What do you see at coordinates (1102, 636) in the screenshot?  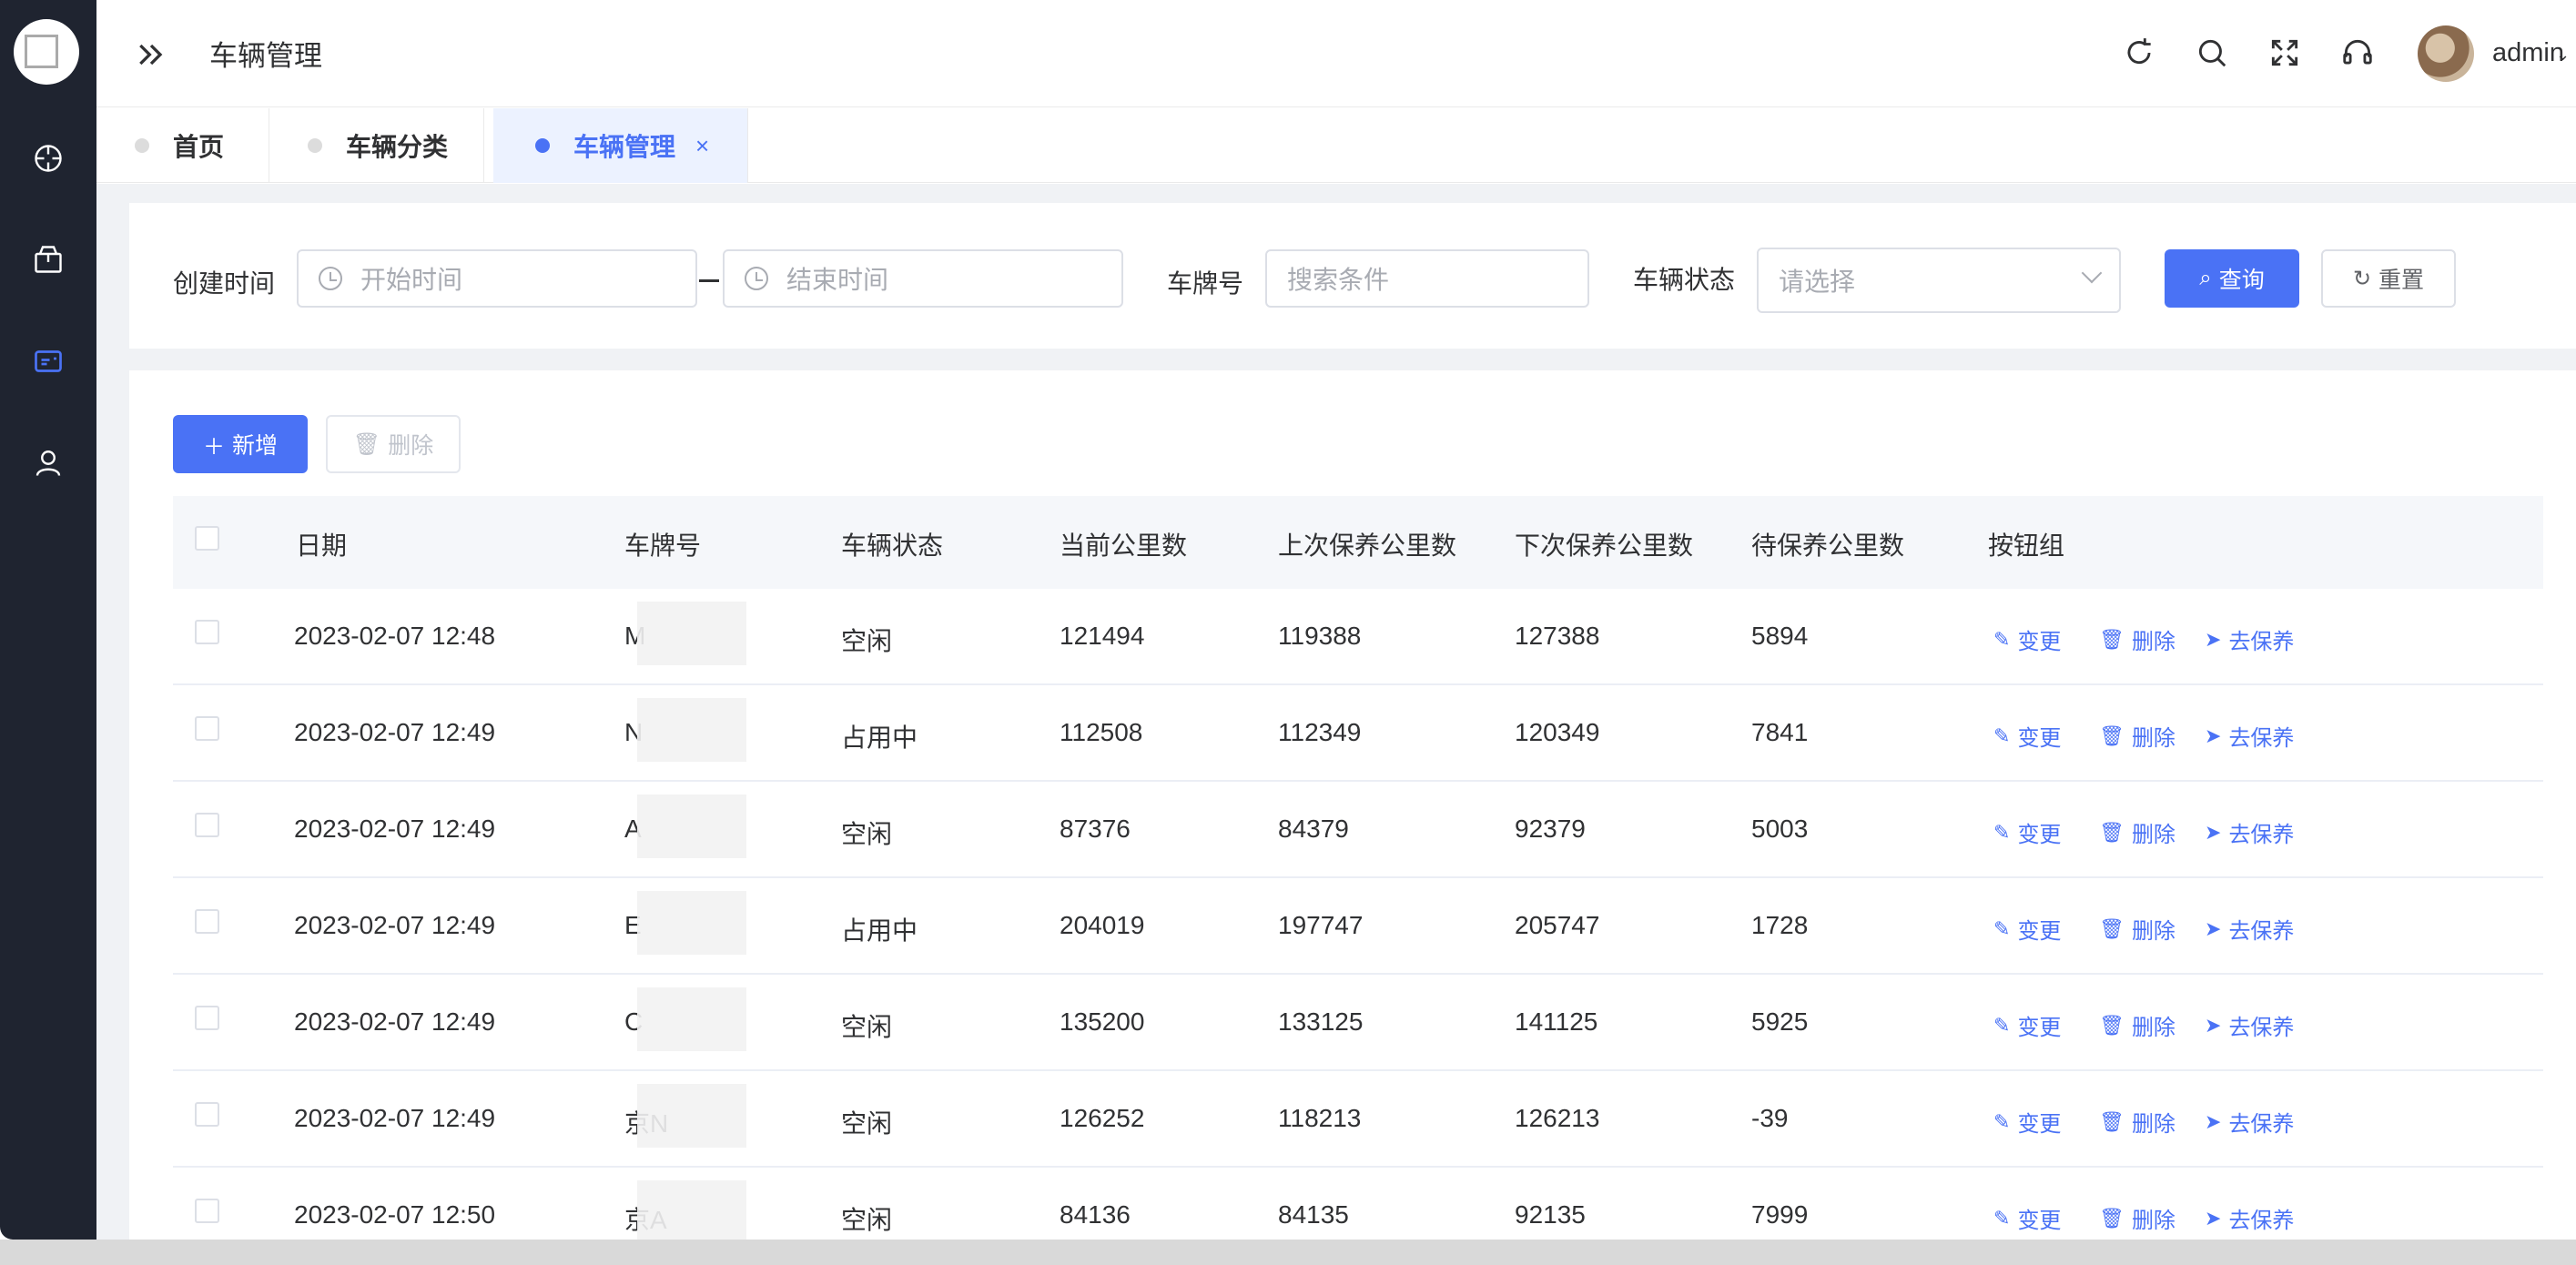 I see `cell-current-km: 121494` at bounding box center [1102, 636].